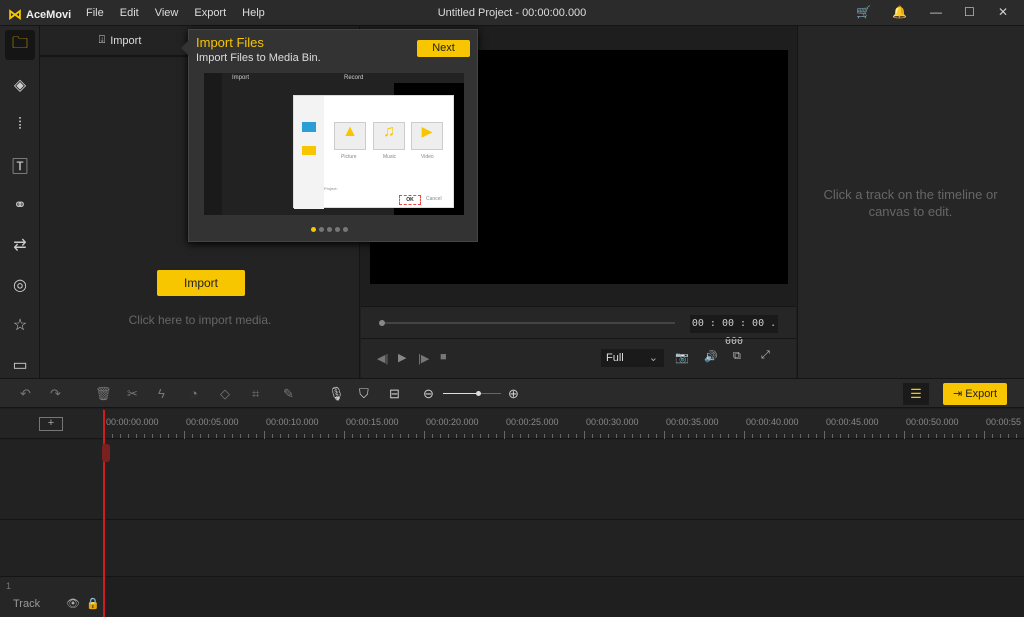  I want to click on lock-icon: 🔒, so click(93, 603).